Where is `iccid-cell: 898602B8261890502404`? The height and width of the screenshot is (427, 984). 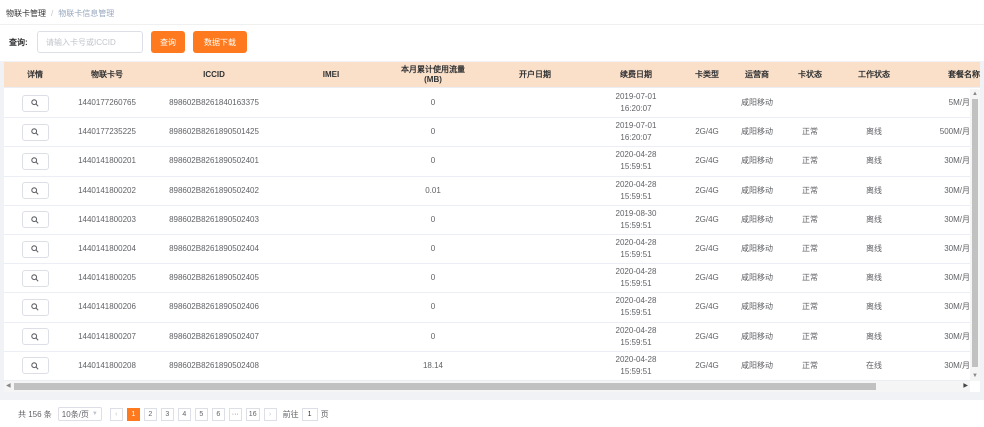
iccid-cell: 898602B8261890502404 is located at coordinates (214, 248).